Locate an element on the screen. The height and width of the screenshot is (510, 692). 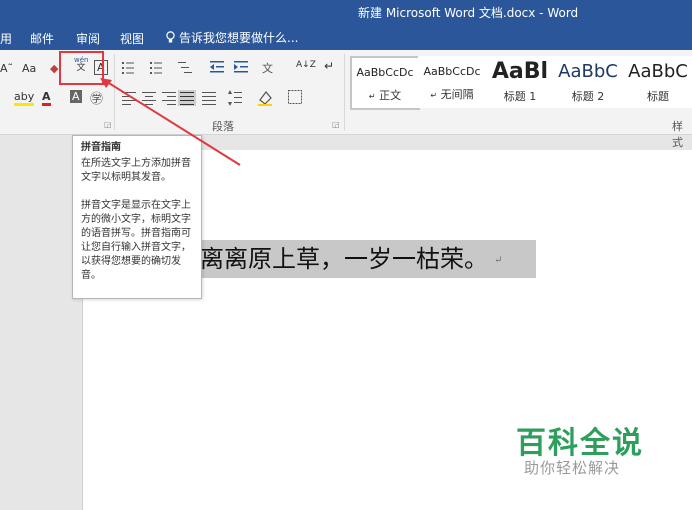
watermark-title: 百科全说 is located at coordinates (580, 443).